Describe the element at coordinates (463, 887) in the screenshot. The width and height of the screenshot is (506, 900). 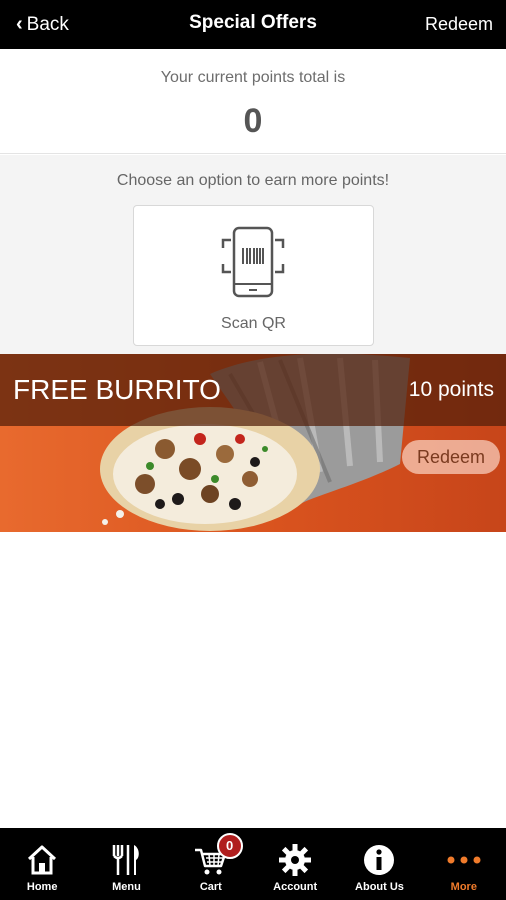
I see `tab-label: More` at that location.